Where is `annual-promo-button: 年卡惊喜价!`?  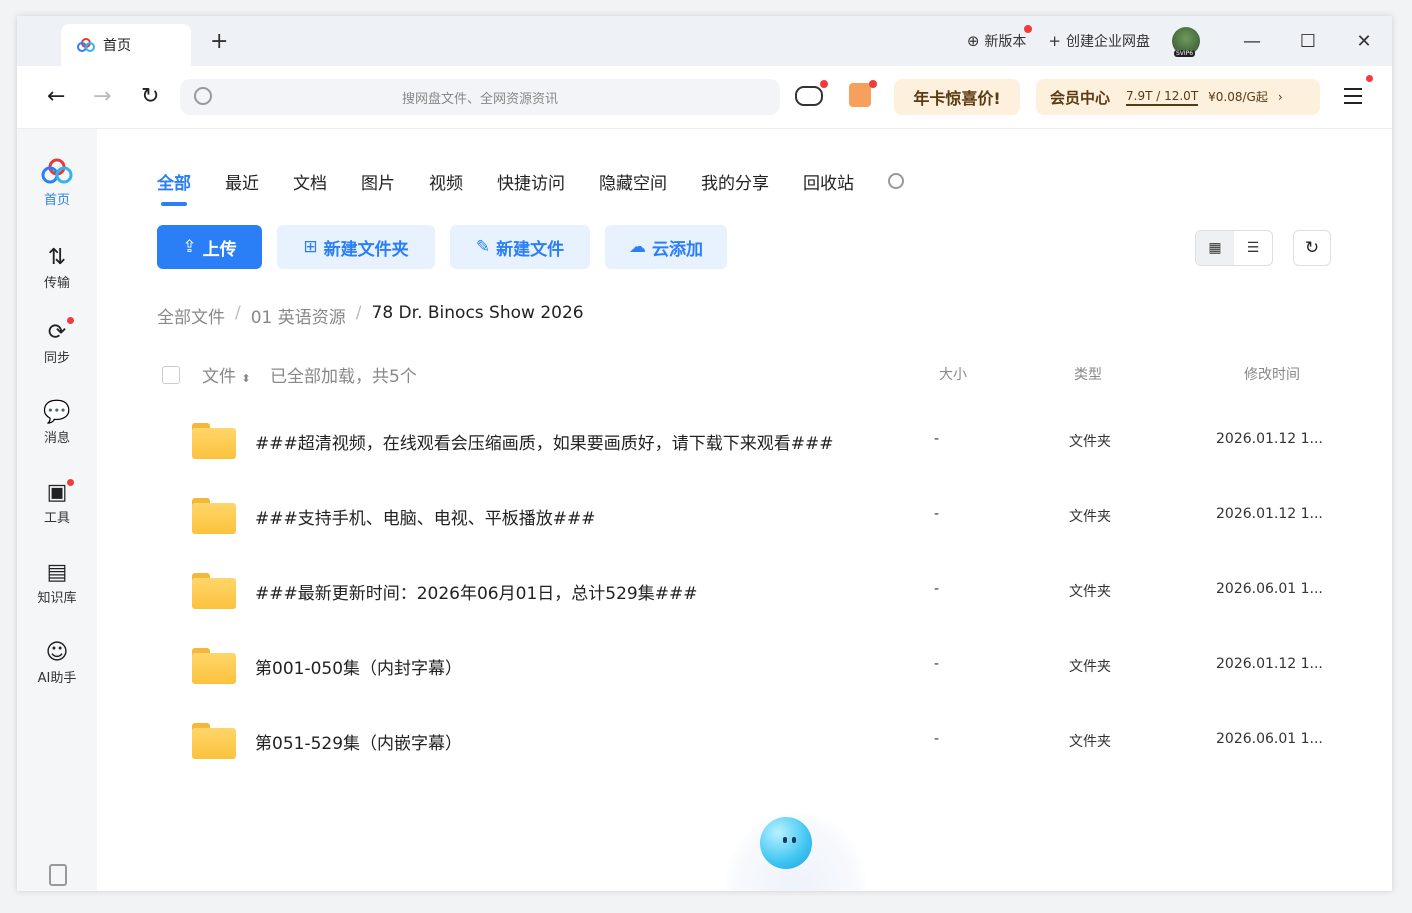
annual-promo-button: 年卡惊喜价! is located at coordinates (957, 97).